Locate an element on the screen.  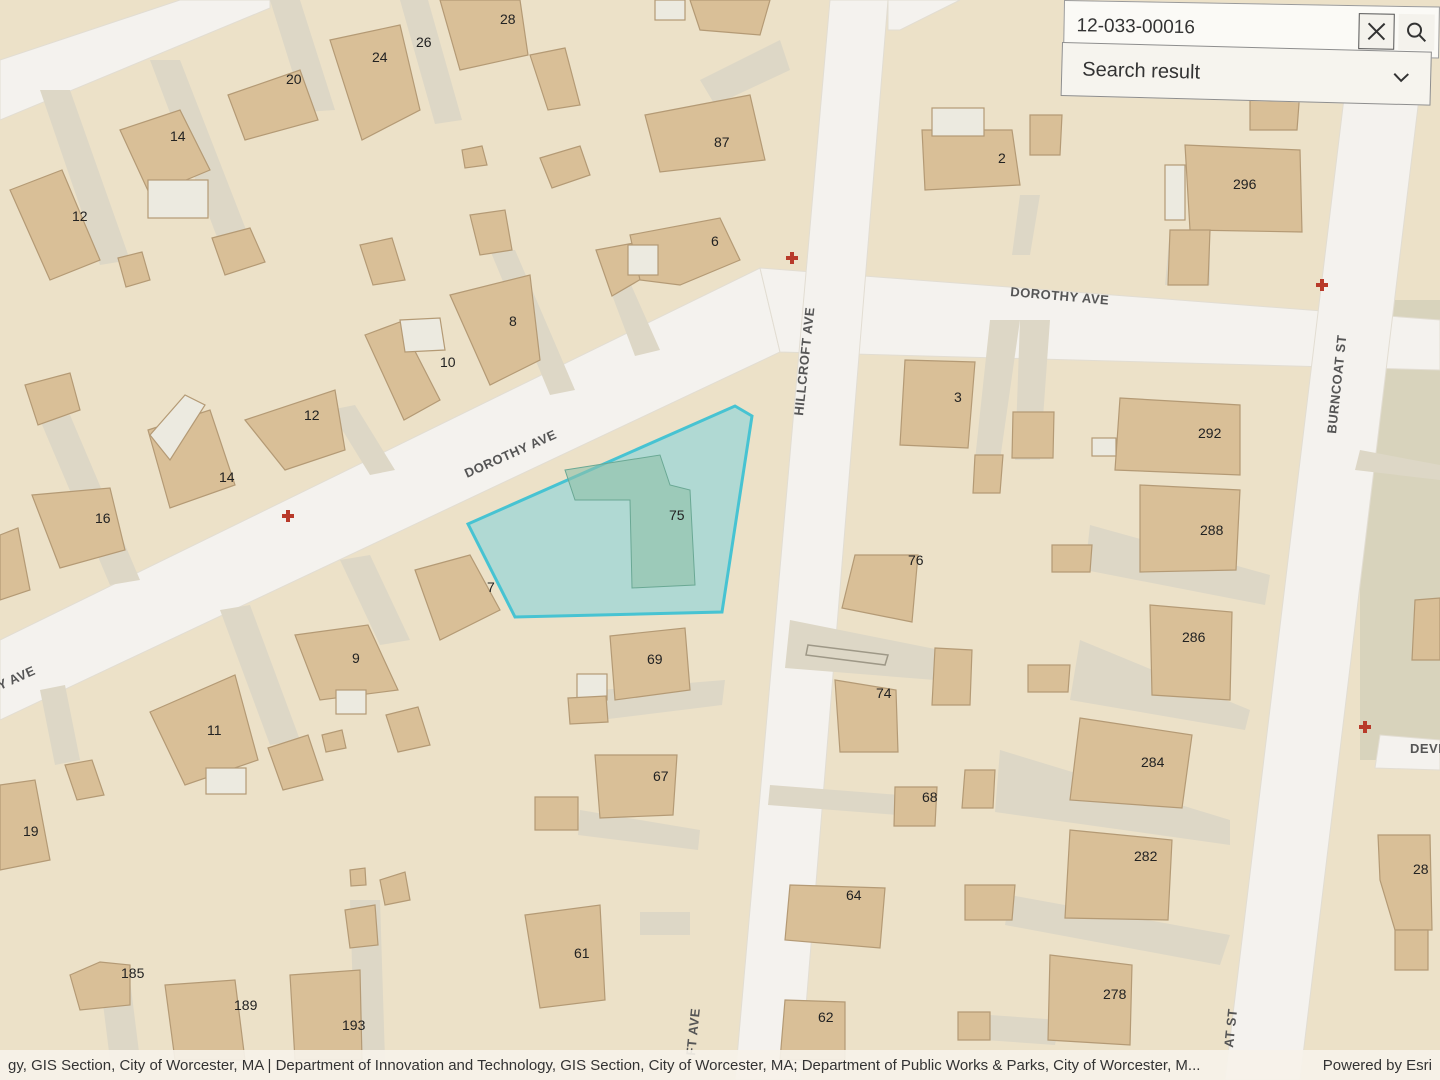
powered-by-esri: Powered by Esri is located at coordinates (1377, 1065).